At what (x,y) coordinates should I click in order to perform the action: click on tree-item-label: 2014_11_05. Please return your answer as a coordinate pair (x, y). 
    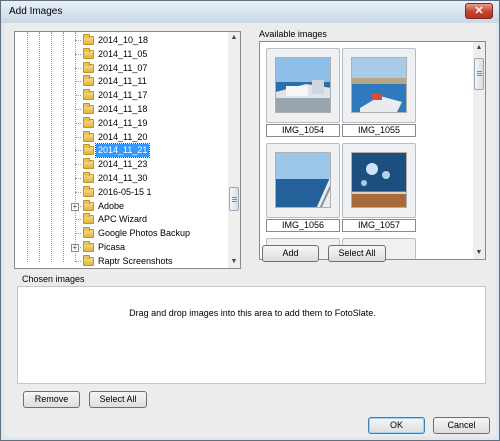
    Looking at the image, I should click on (123, 53).